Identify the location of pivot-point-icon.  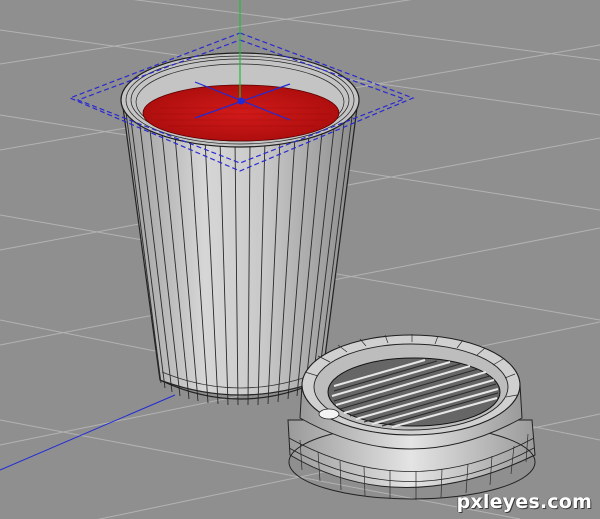
(241, 101).